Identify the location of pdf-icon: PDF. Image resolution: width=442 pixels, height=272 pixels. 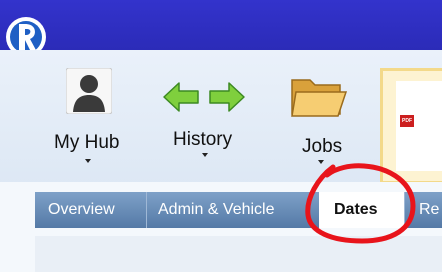
(407, 121).